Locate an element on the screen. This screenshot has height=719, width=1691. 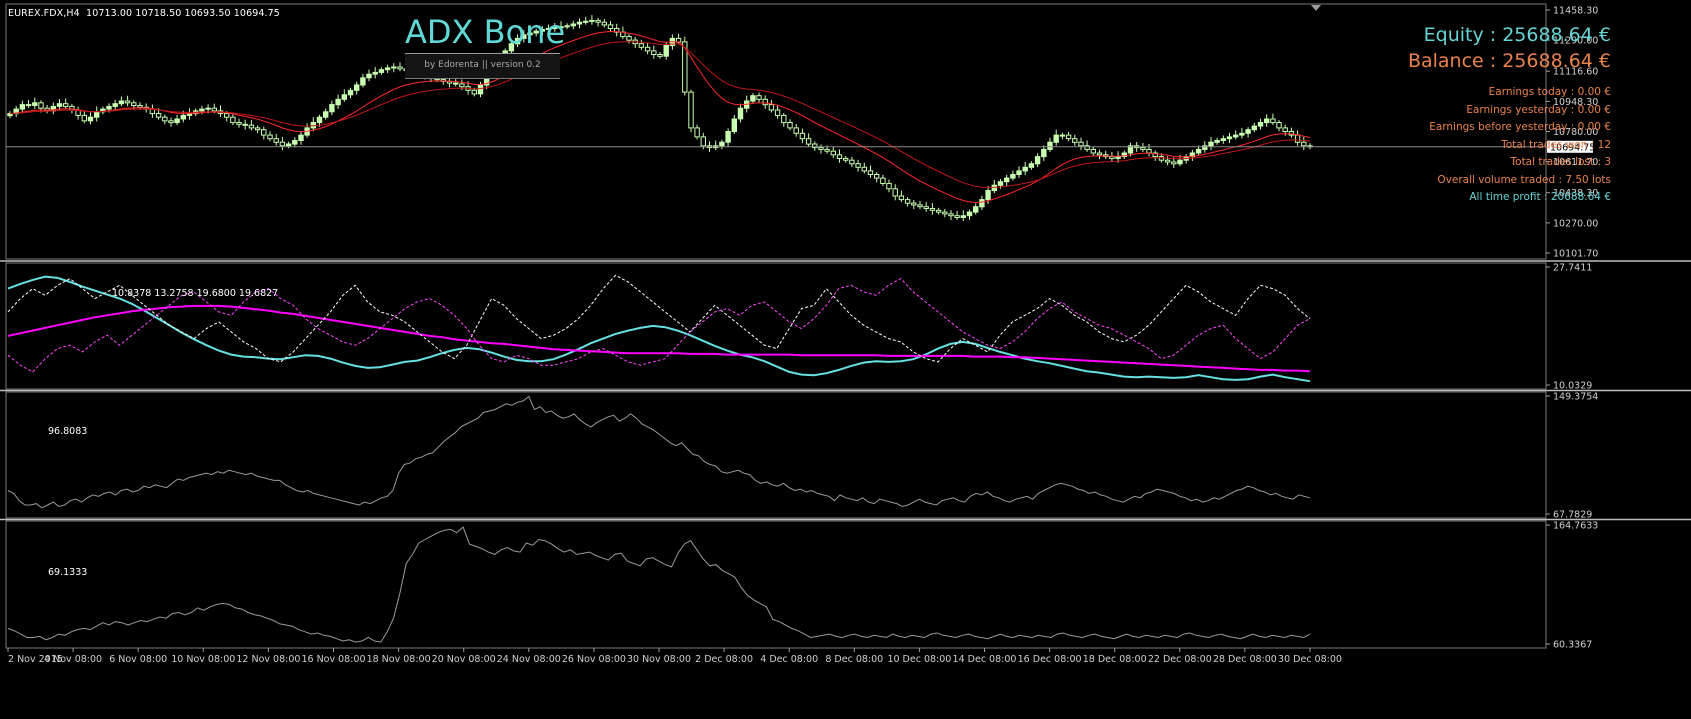
price-tick-label: 10.0329 is located at coordinates (1572, 386).